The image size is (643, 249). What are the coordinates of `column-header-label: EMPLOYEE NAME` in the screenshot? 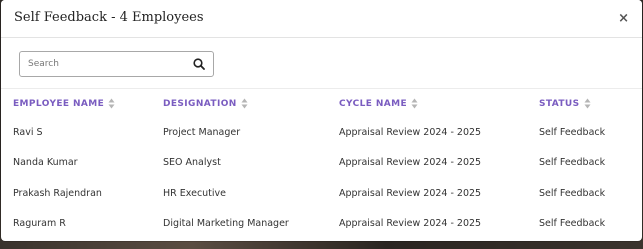 It's located at (59, 103).